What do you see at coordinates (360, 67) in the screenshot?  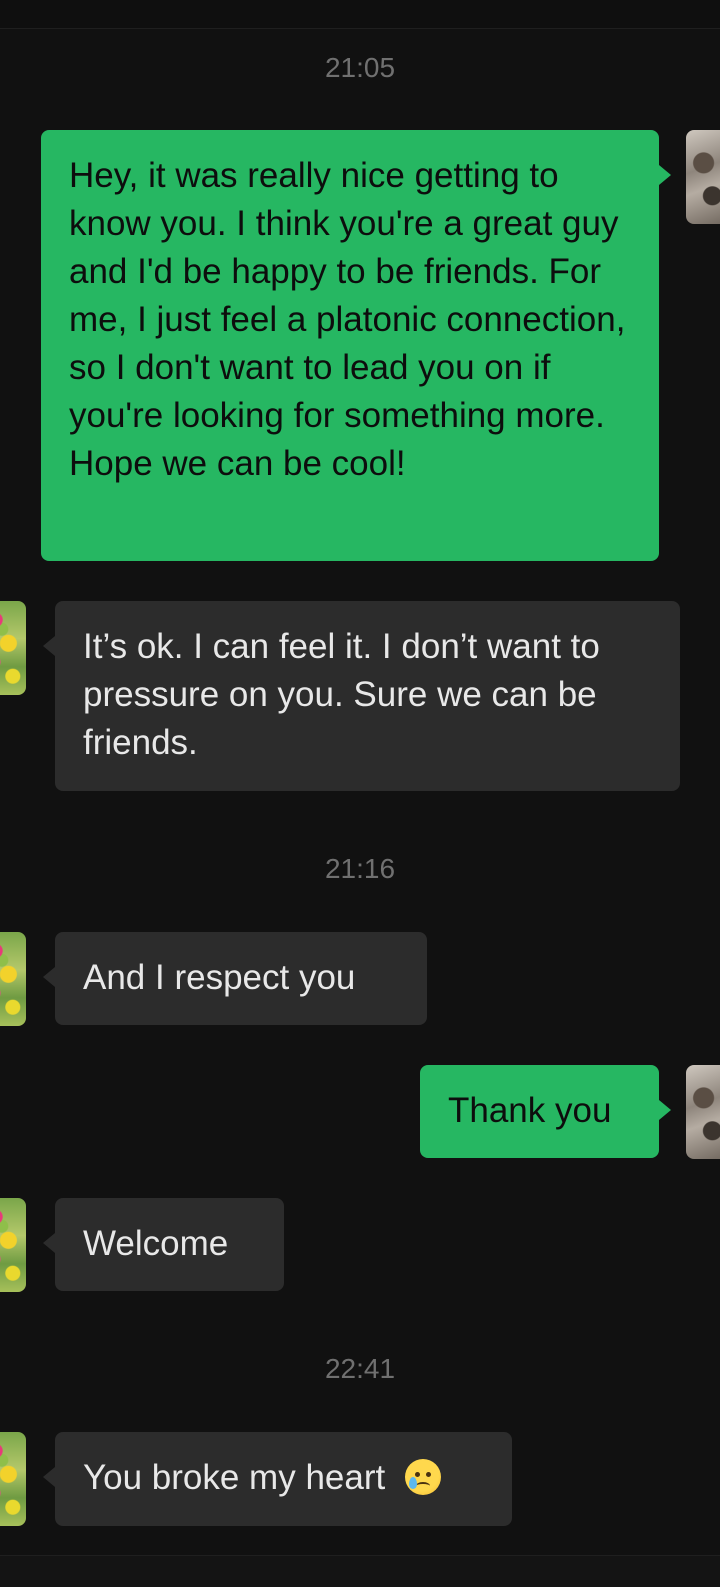 I see `timestamp: 21:05` at bounding box center [360, 67].